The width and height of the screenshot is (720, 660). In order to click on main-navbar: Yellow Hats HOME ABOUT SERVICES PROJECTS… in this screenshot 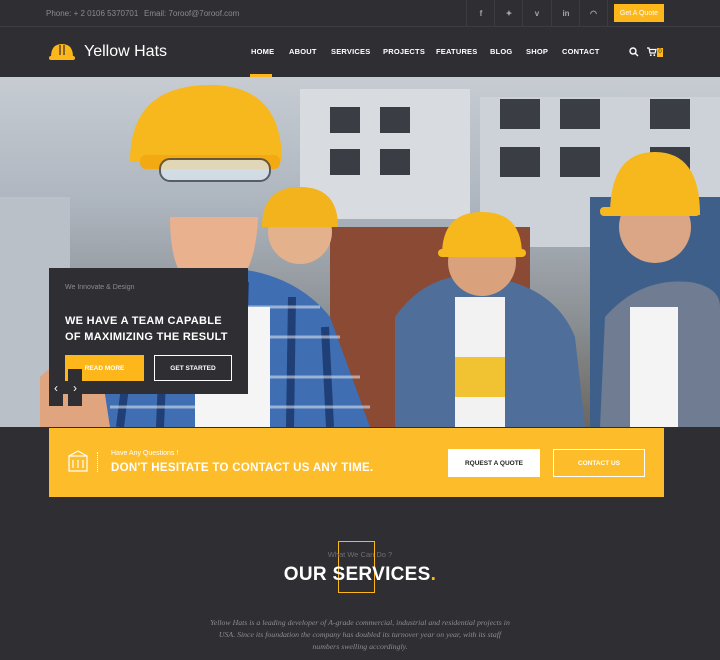, I will do `click(360, 52)`.